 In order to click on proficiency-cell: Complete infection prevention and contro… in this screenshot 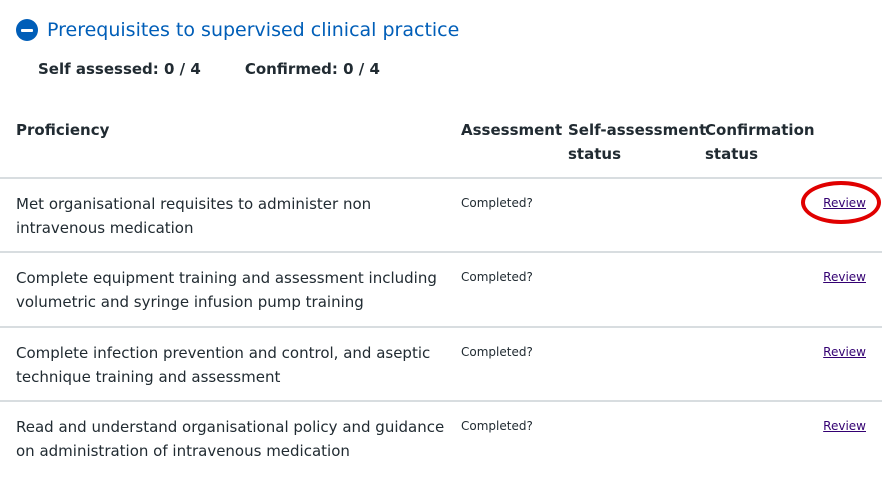, I will do `click(231, 365)`.